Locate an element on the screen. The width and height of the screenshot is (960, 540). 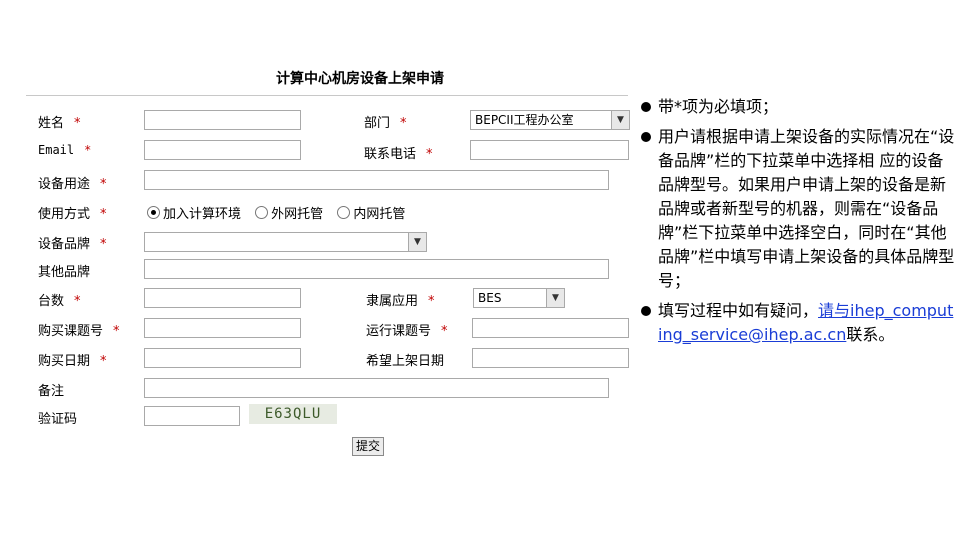
submit-button: 提交 is located at coordinates (368, 446).